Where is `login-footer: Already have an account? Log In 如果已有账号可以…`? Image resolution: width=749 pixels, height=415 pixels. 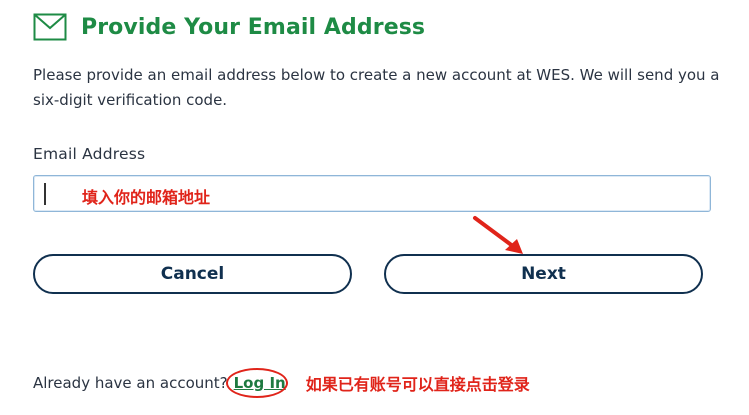
login-footer: Already have an account? Log In 如果已有账号可以… is located at coordinates (281, 383).